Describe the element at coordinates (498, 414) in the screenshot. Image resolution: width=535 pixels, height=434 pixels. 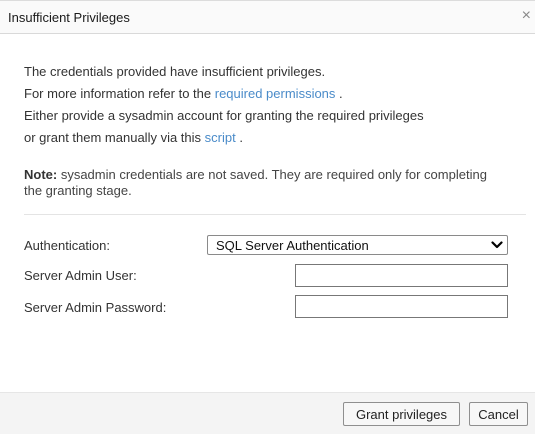
I see `cancel-button: Cancel` at that location.